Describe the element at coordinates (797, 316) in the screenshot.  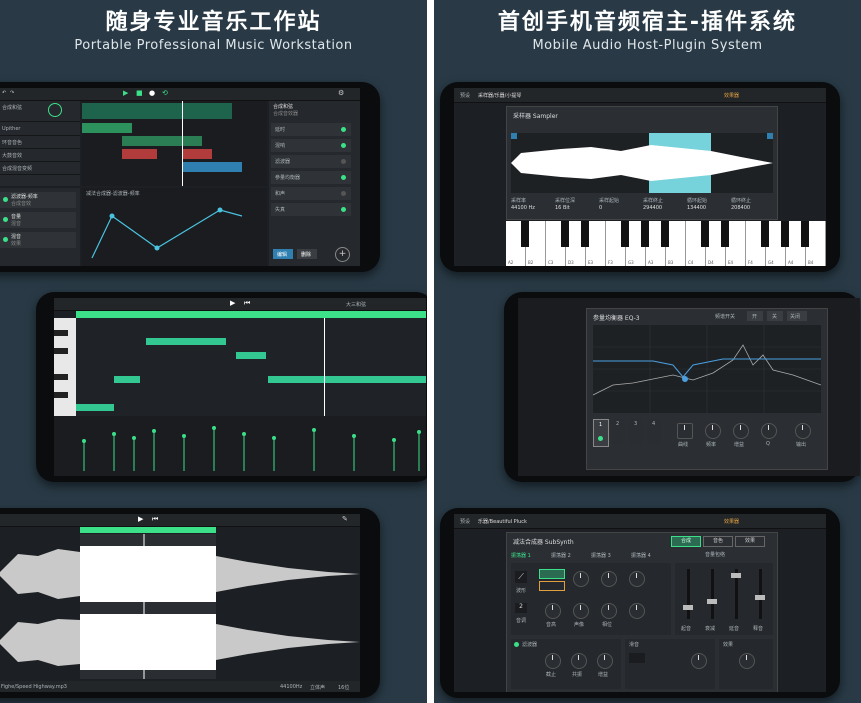
I see `eq-btn-2: 关闭` at that location.